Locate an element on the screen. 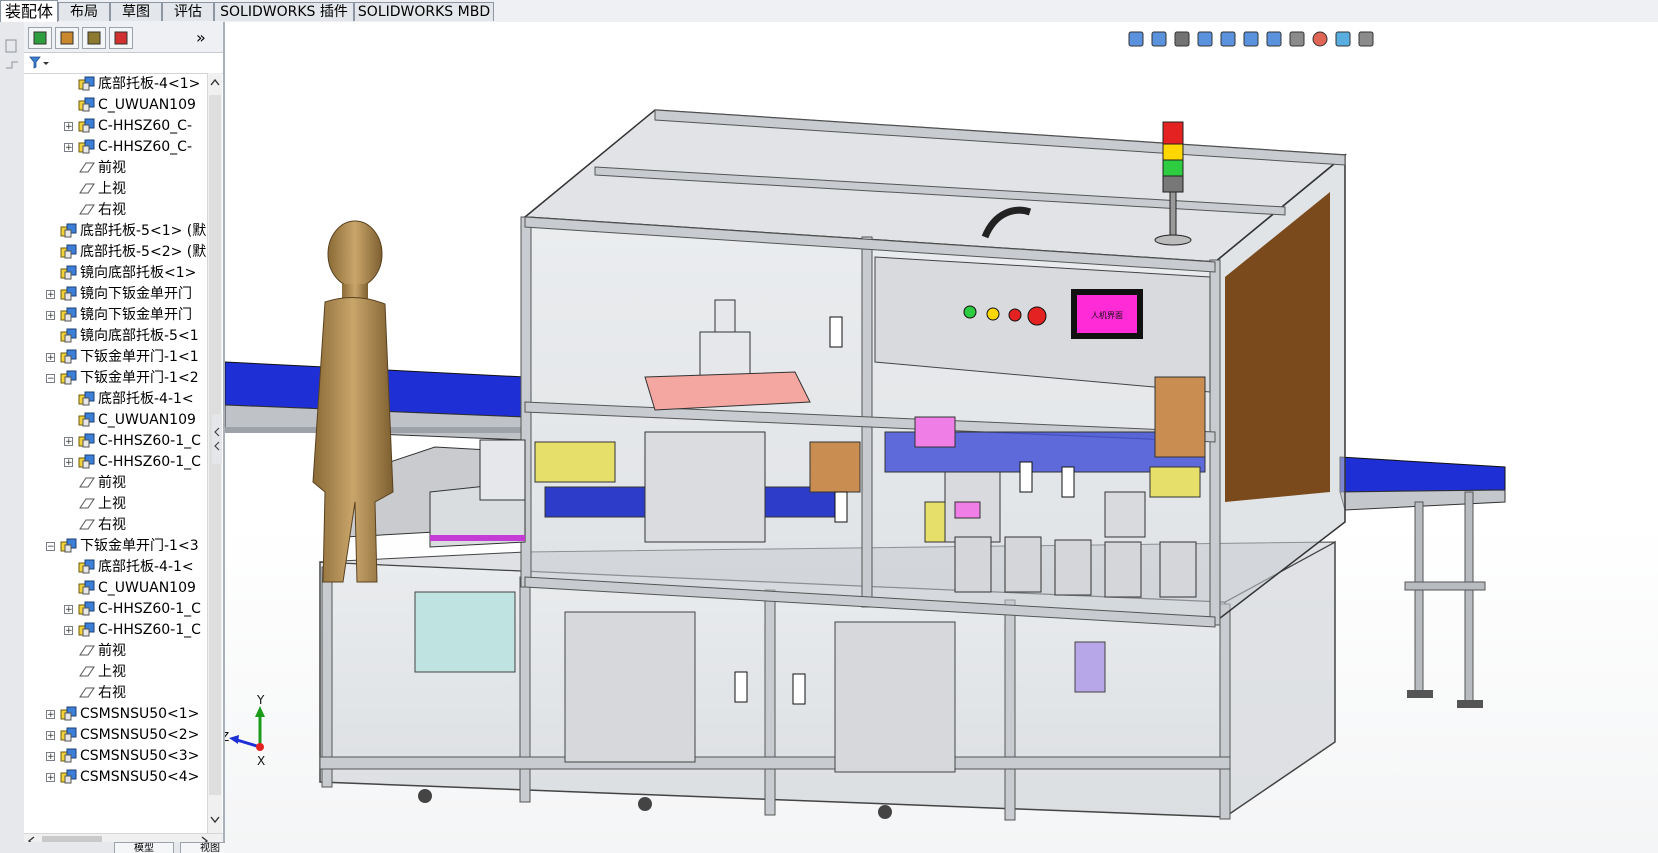 This screenshot has height=853, width=1658. tree-item-label: 上视 is located at coordinates (112, 189).